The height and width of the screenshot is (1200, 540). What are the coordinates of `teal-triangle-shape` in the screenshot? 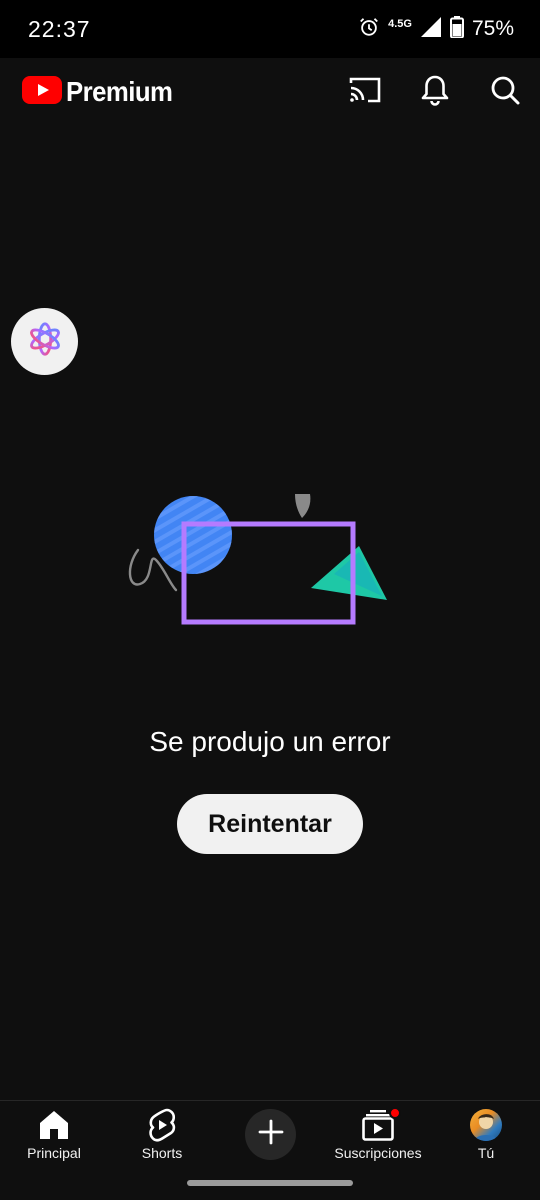 It's located at (349, 573).